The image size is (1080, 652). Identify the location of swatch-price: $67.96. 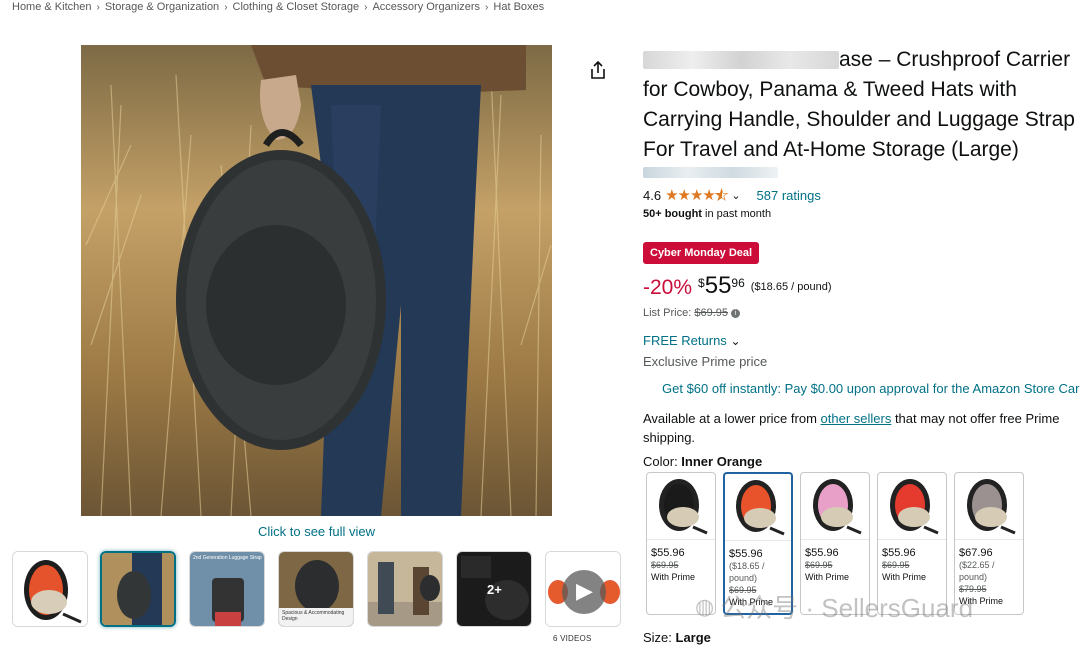
(976, 553).